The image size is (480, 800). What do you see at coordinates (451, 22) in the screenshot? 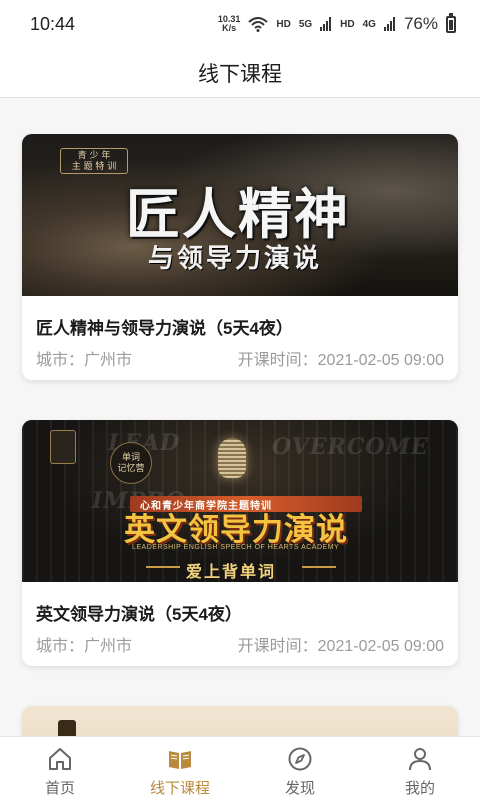
I see `battery-icon` at bounding box center [451, 22].